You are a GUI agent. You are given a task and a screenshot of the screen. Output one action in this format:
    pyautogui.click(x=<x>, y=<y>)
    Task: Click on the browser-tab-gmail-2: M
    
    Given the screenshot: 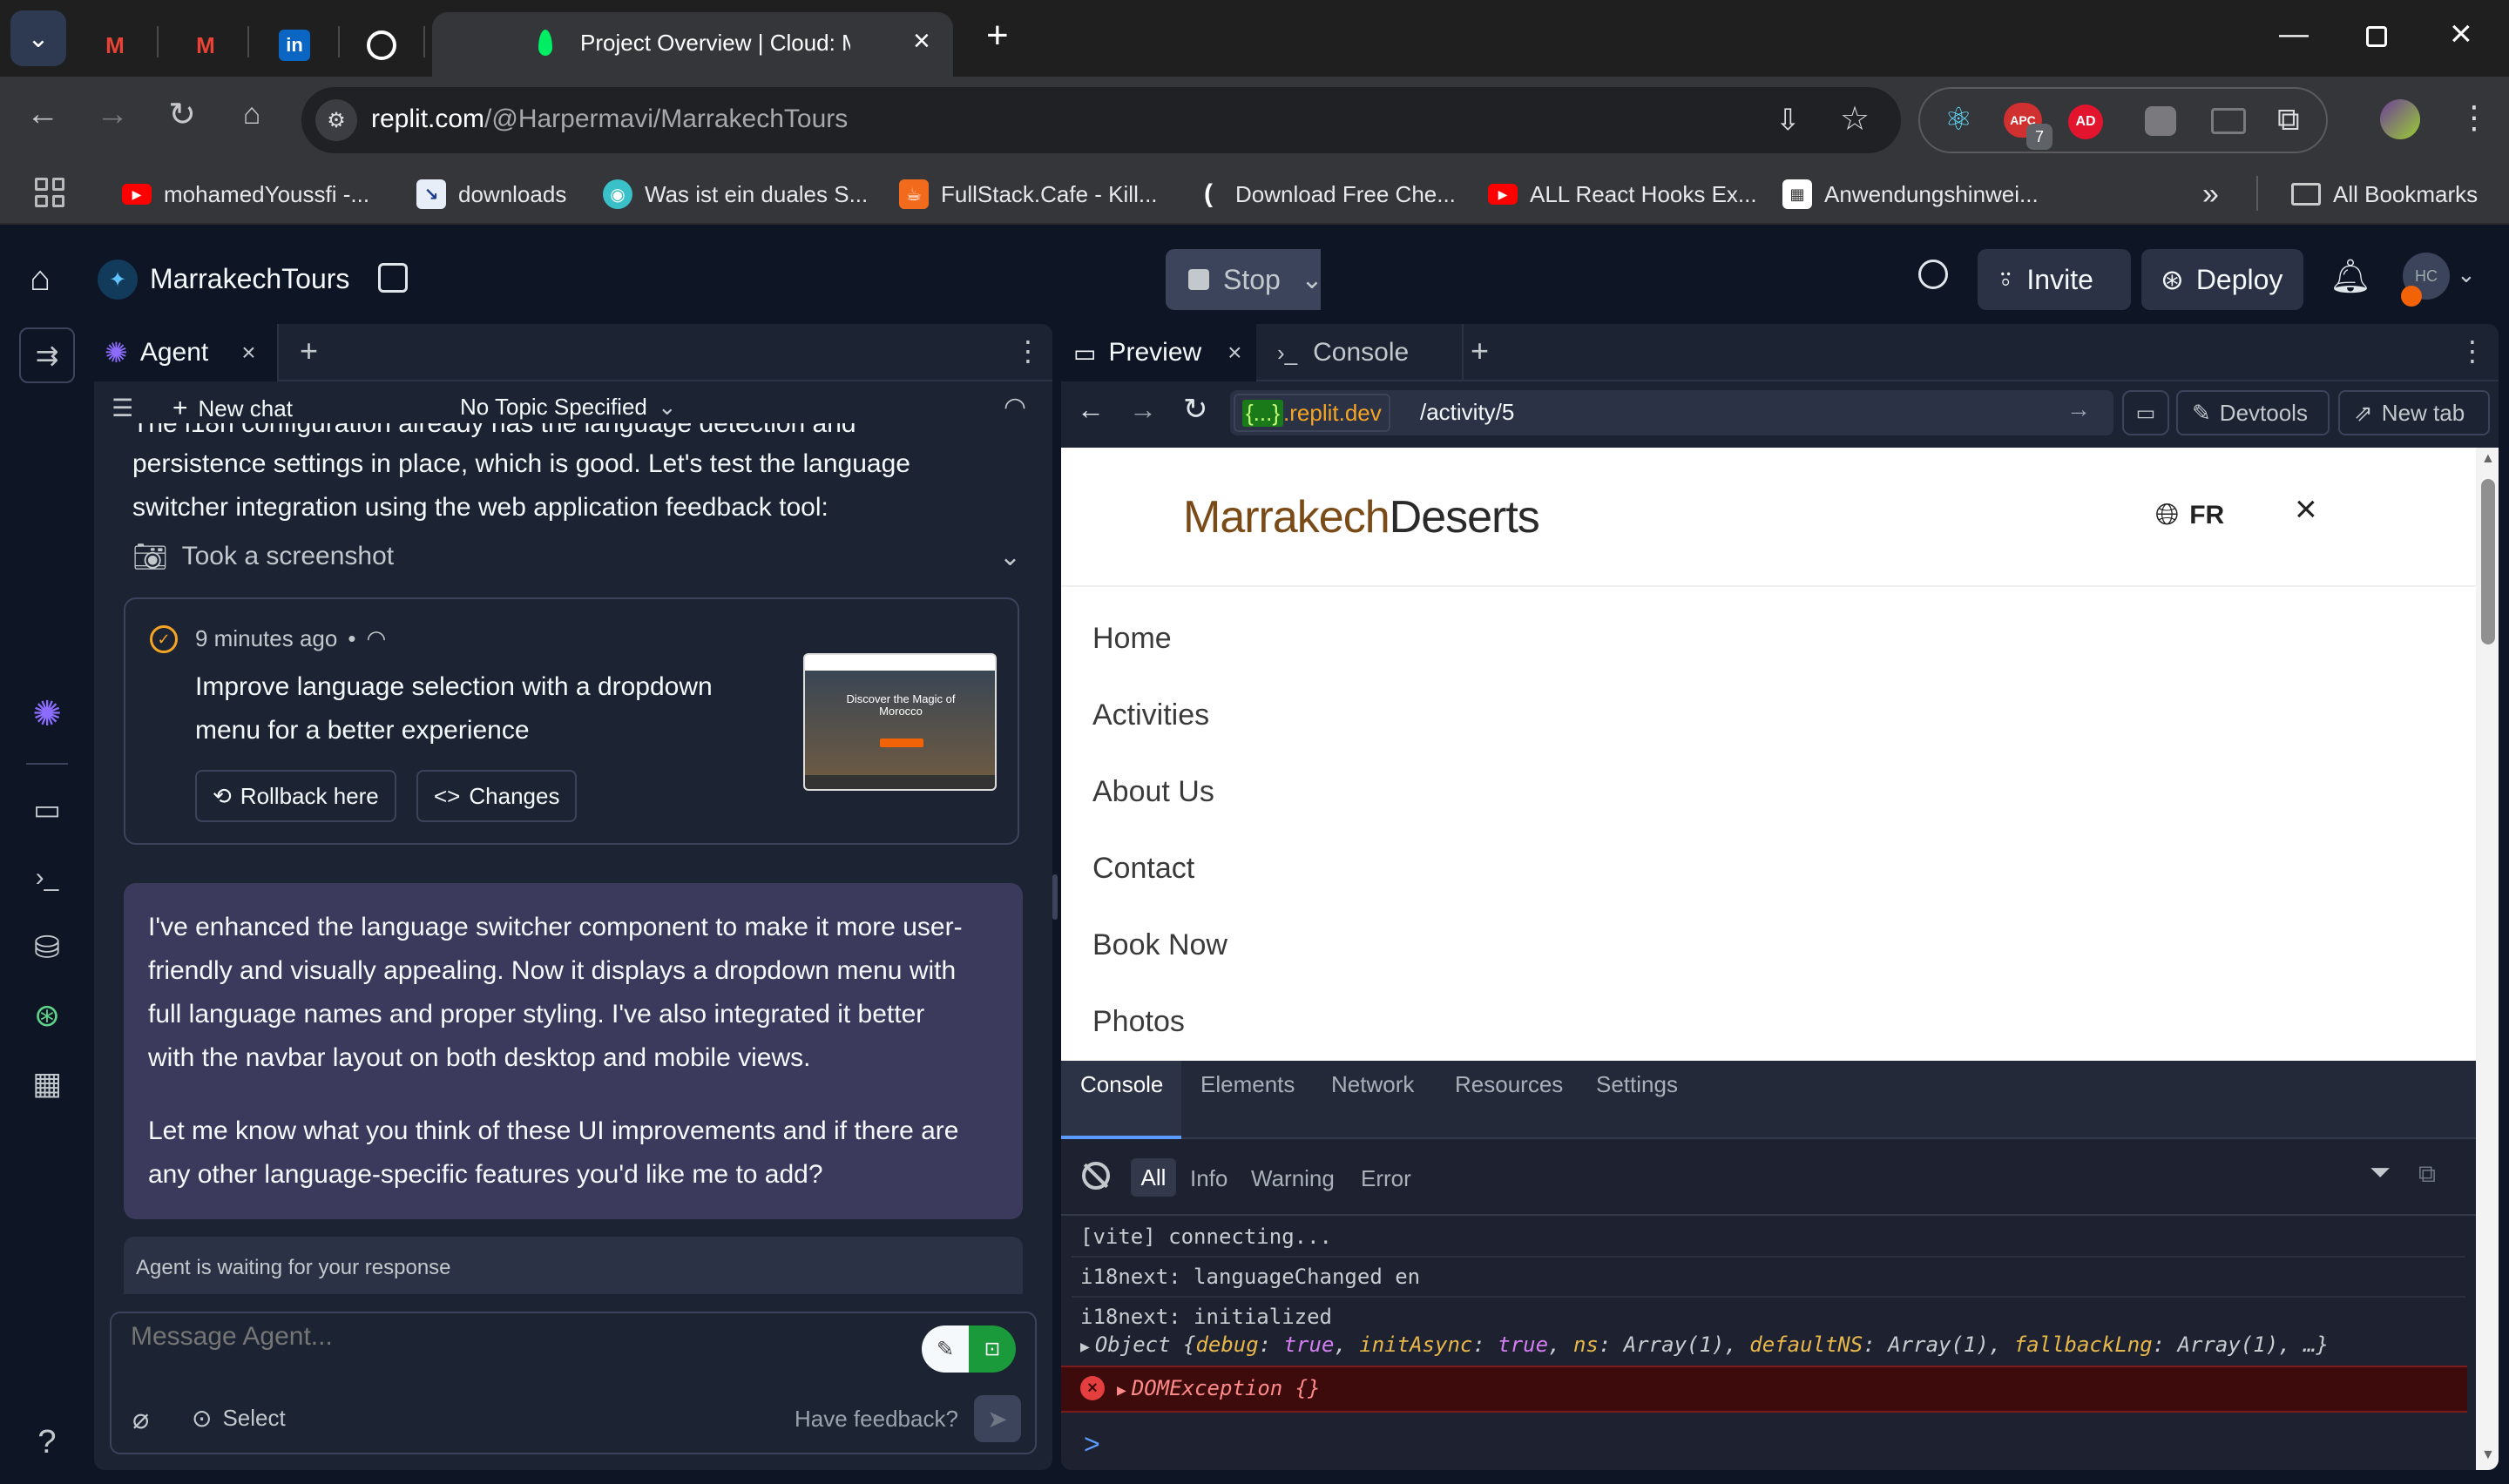 What is the action you would take?
    pyautogui.click(x=205, y=45)
    